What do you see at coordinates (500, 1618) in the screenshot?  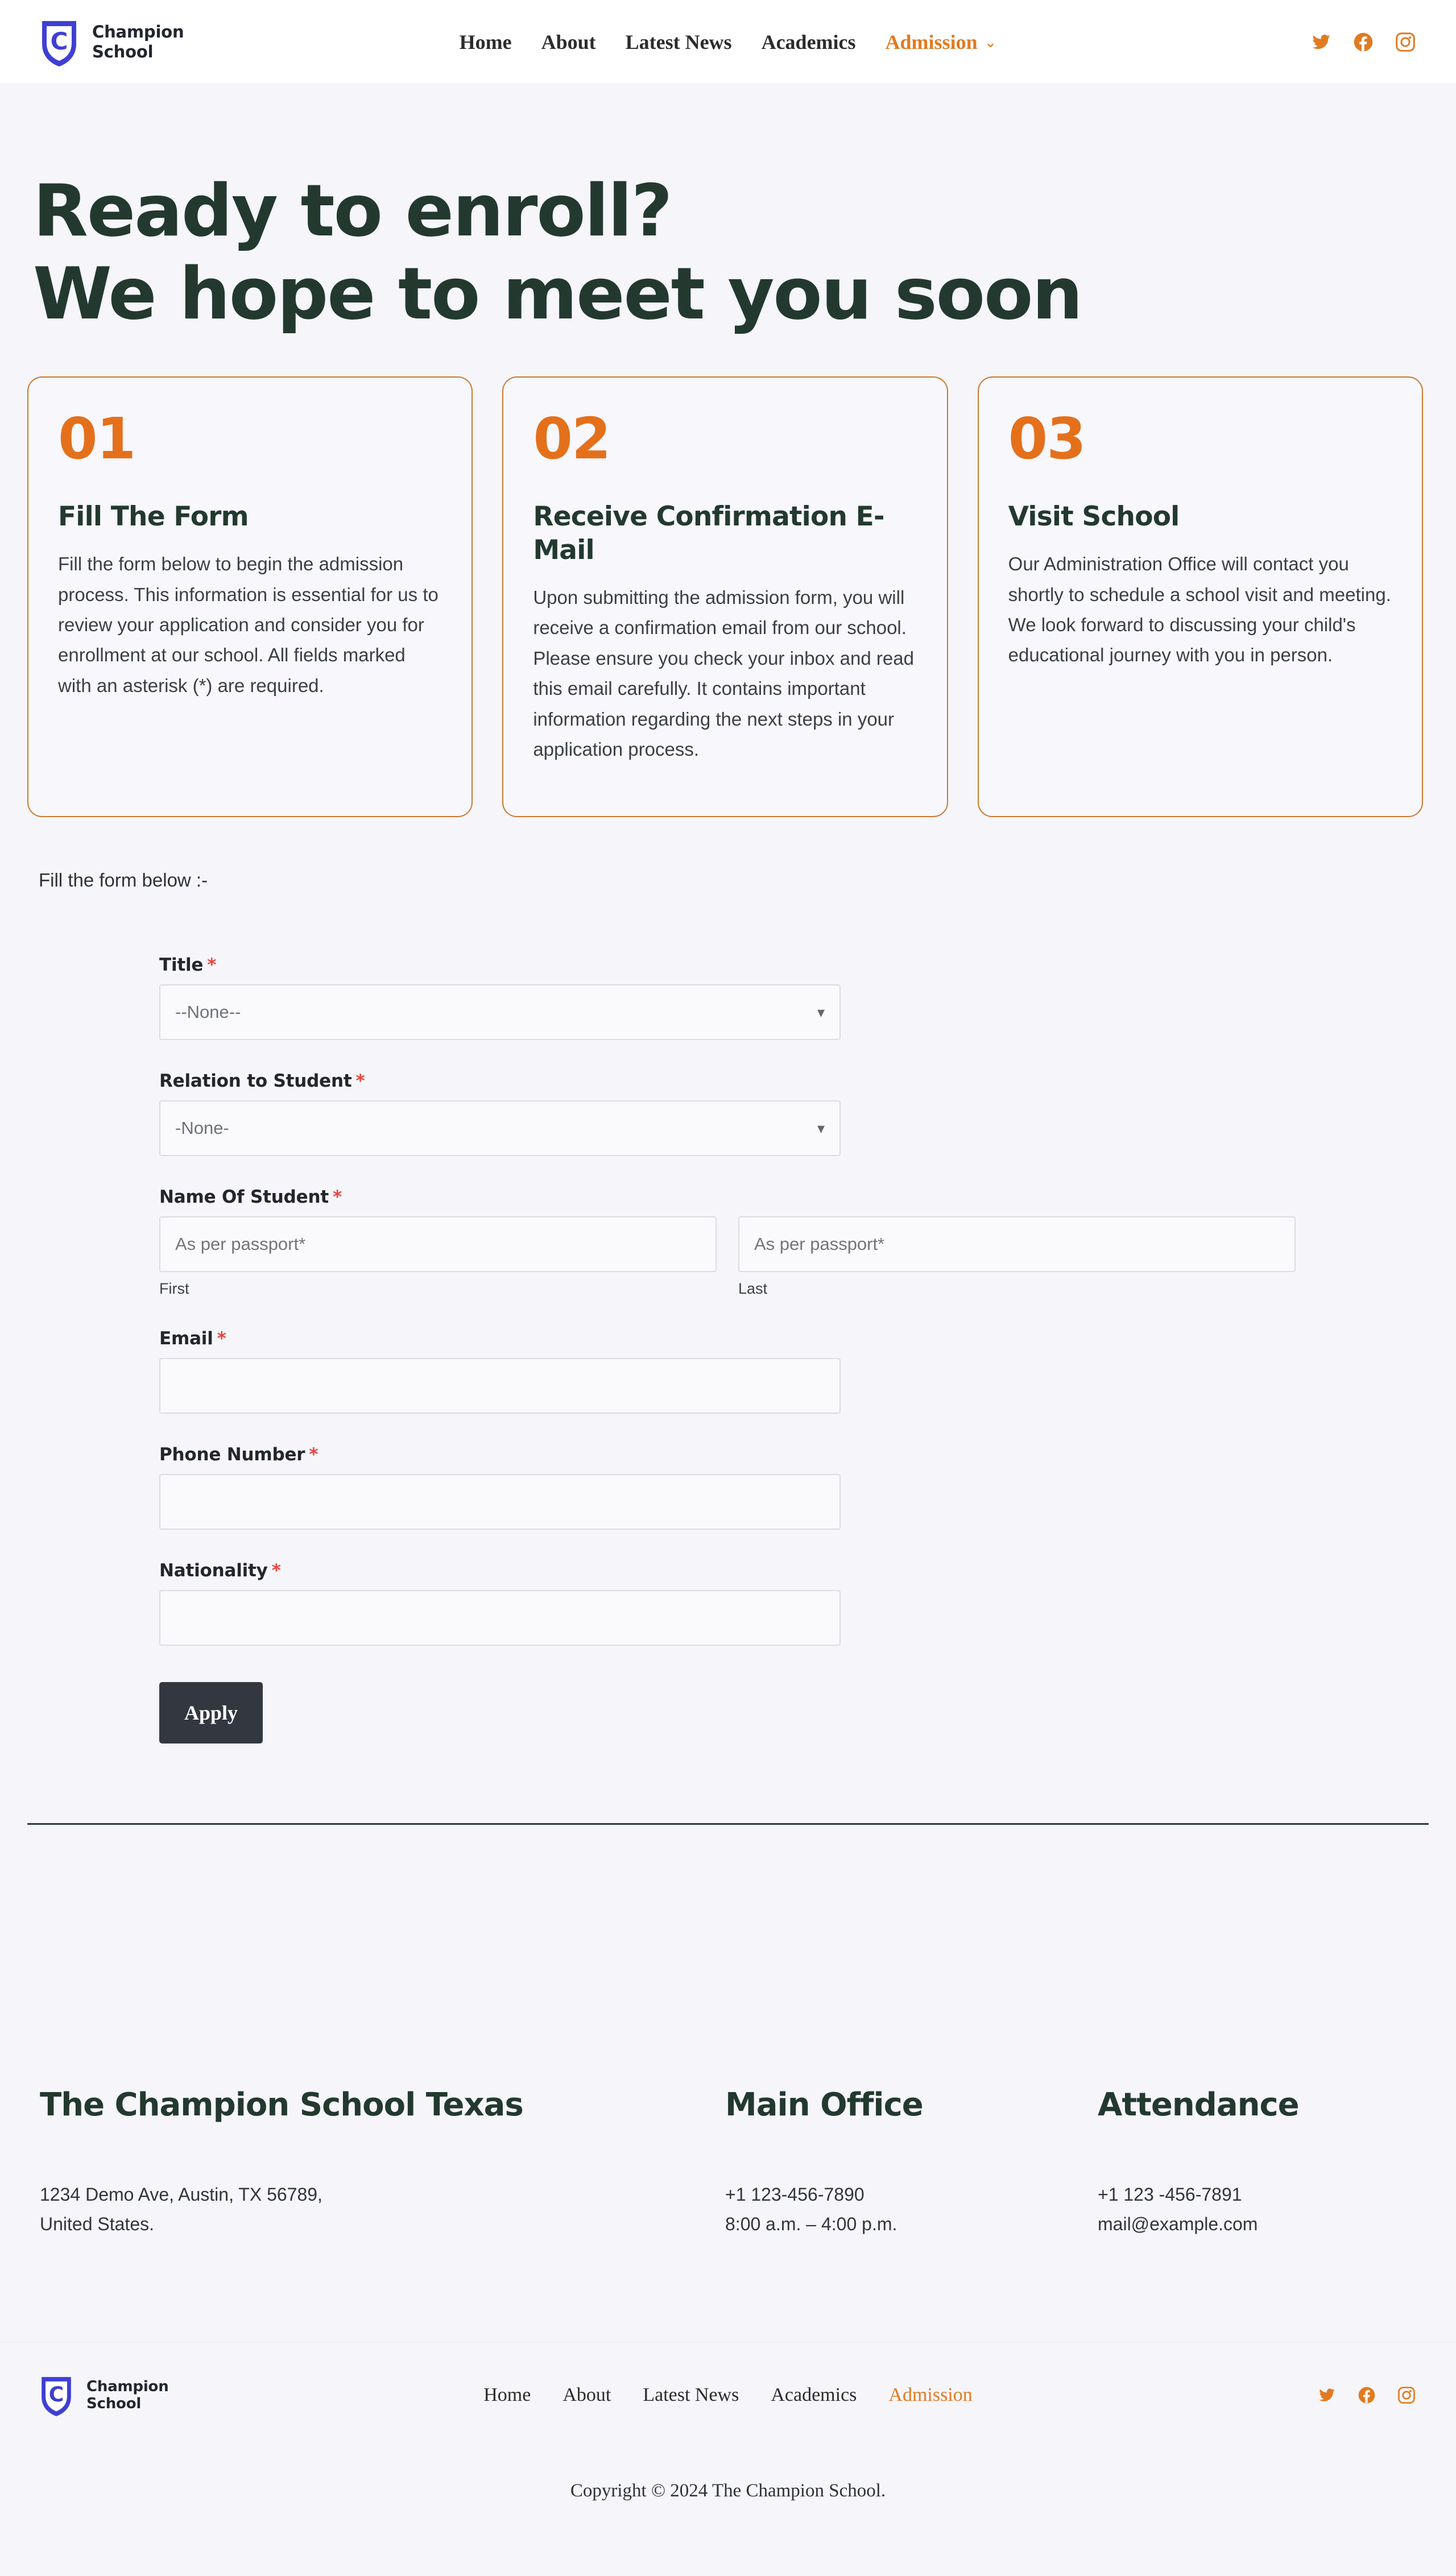 I see `nationality-input` at bounding box center [500, 1618].